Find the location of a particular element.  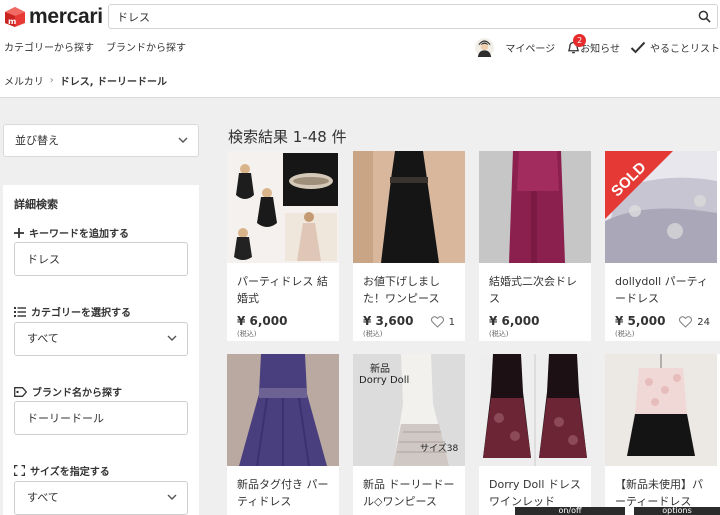

todo-link: やることリスト is located at coordinates (675, 47).